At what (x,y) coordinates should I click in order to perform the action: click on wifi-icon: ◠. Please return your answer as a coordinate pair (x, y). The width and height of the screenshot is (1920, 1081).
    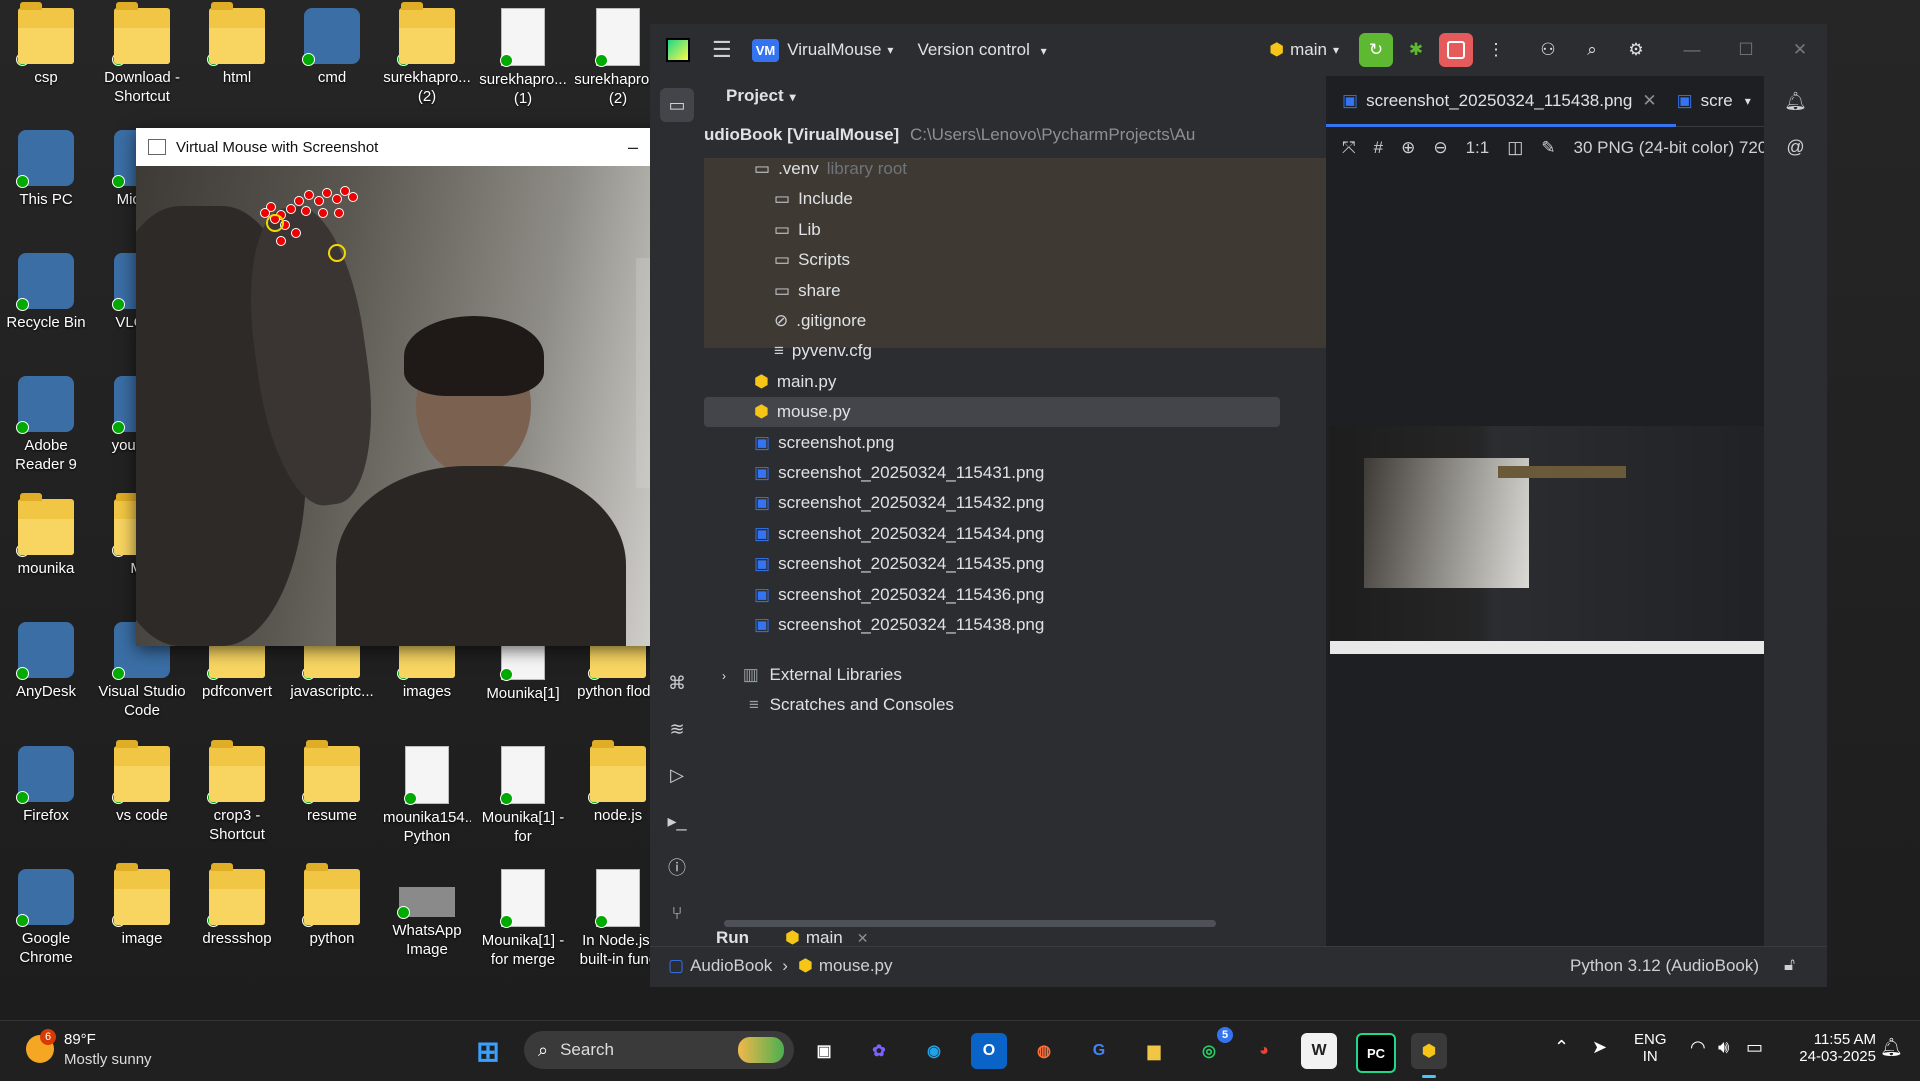
    Looking at the image, I should click on (1698, 1047).